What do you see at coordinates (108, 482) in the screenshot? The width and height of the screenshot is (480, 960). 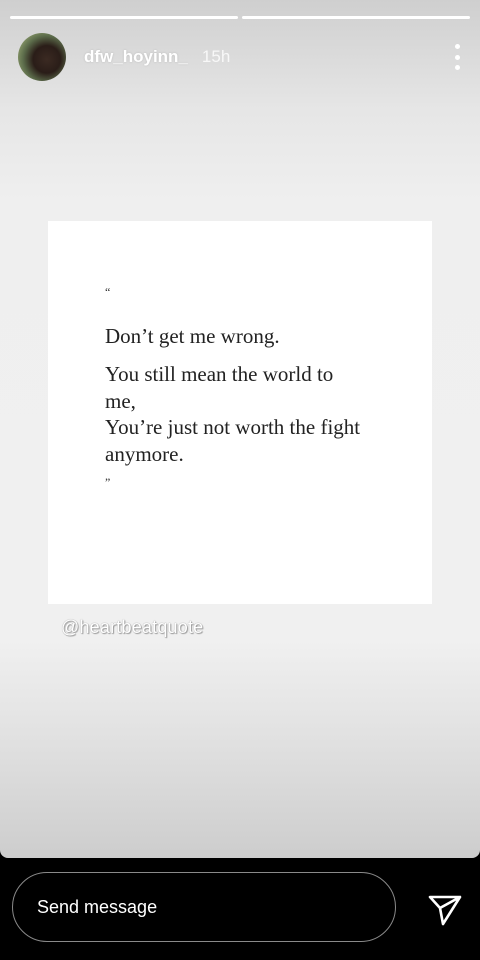 I see `close-quote-mark: ”` at bounding box center [108, 482].